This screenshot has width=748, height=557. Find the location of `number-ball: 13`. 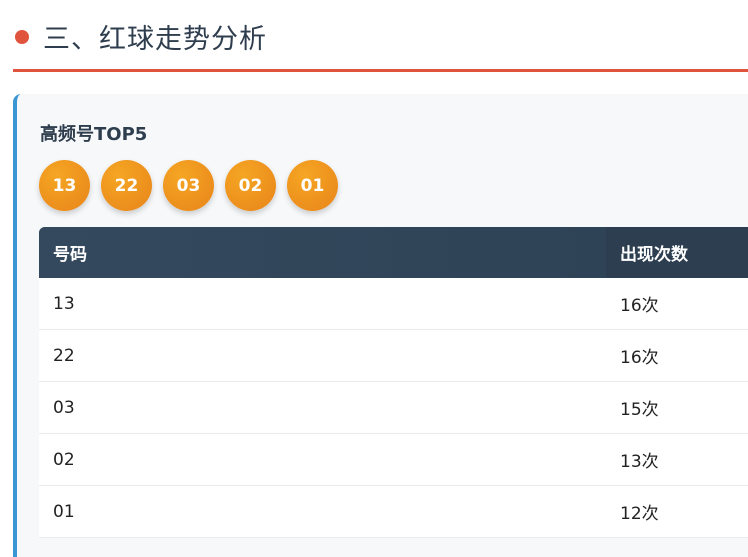

number-ball: 13 is located at coordinates (64, 185).